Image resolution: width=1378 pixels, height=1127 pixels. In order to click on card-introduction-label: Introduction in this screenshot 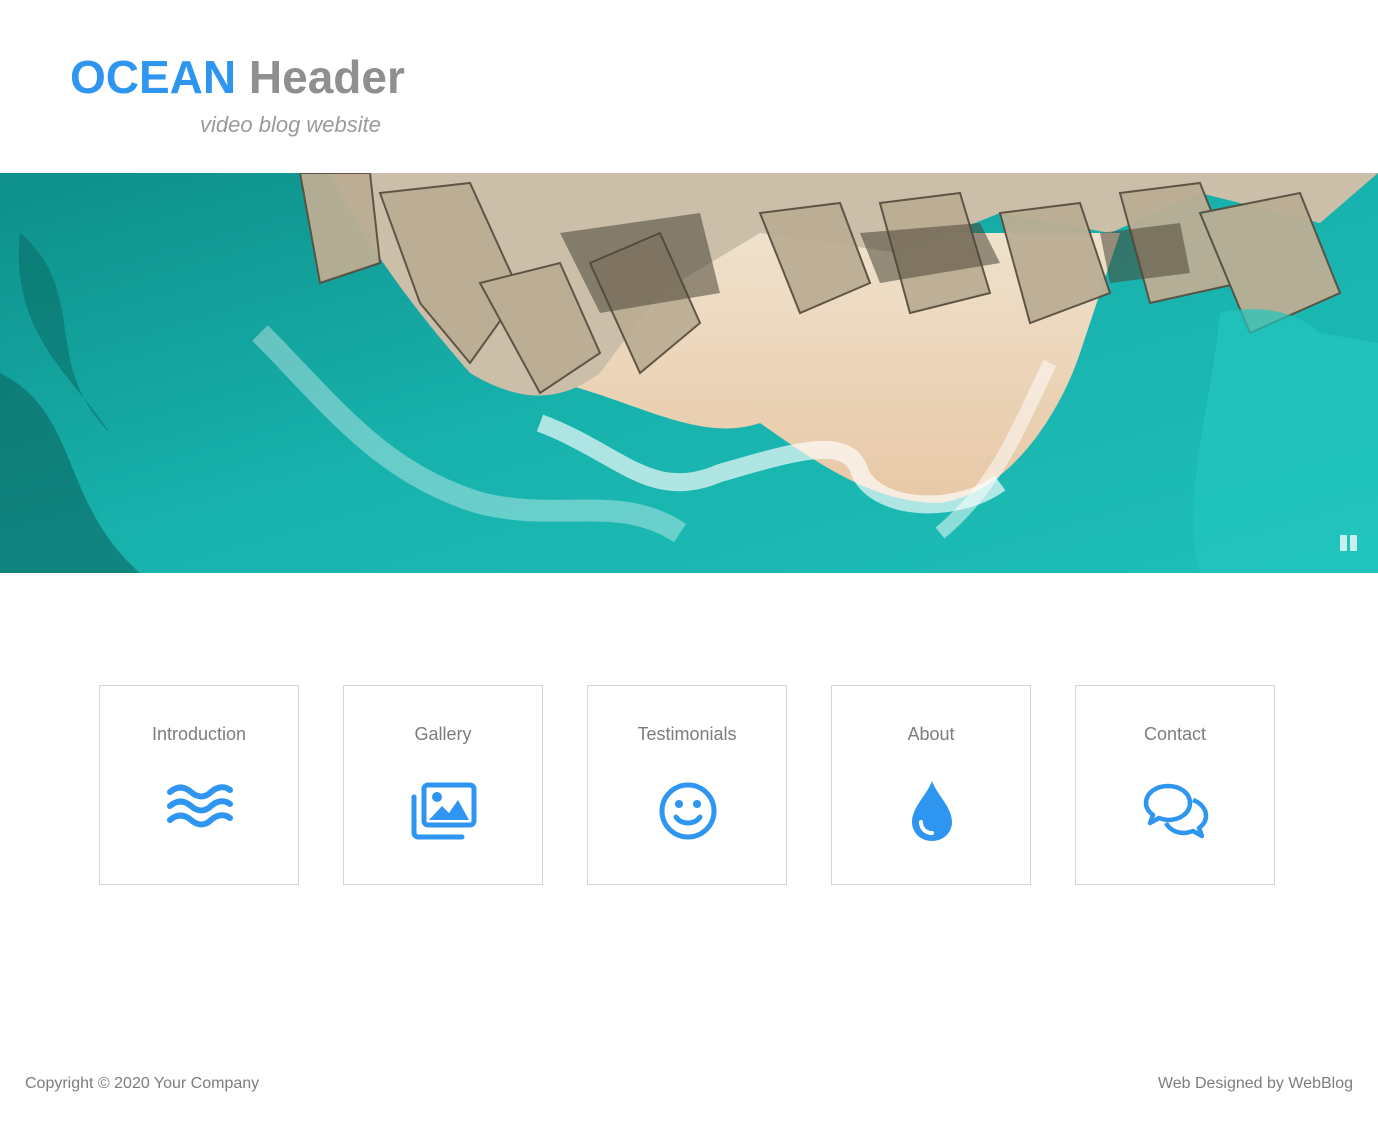, I will do `click(199, 734)`.